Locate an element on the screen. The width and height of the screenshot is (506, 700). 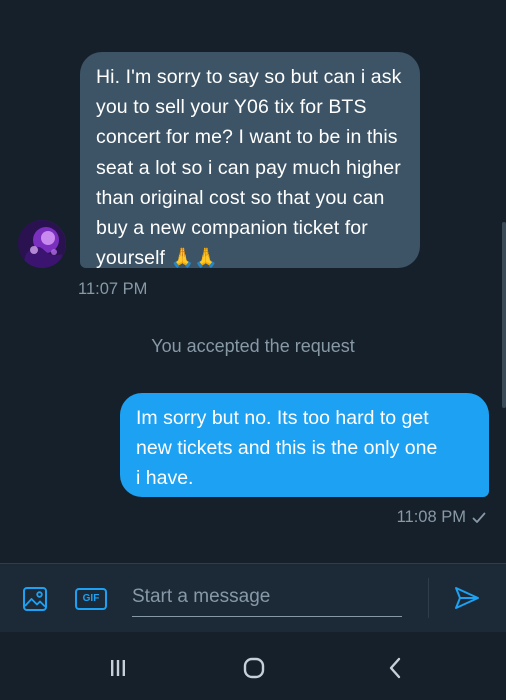
praying-hands-emoji: 🙏🙏 is located at coordinates (194, 259).